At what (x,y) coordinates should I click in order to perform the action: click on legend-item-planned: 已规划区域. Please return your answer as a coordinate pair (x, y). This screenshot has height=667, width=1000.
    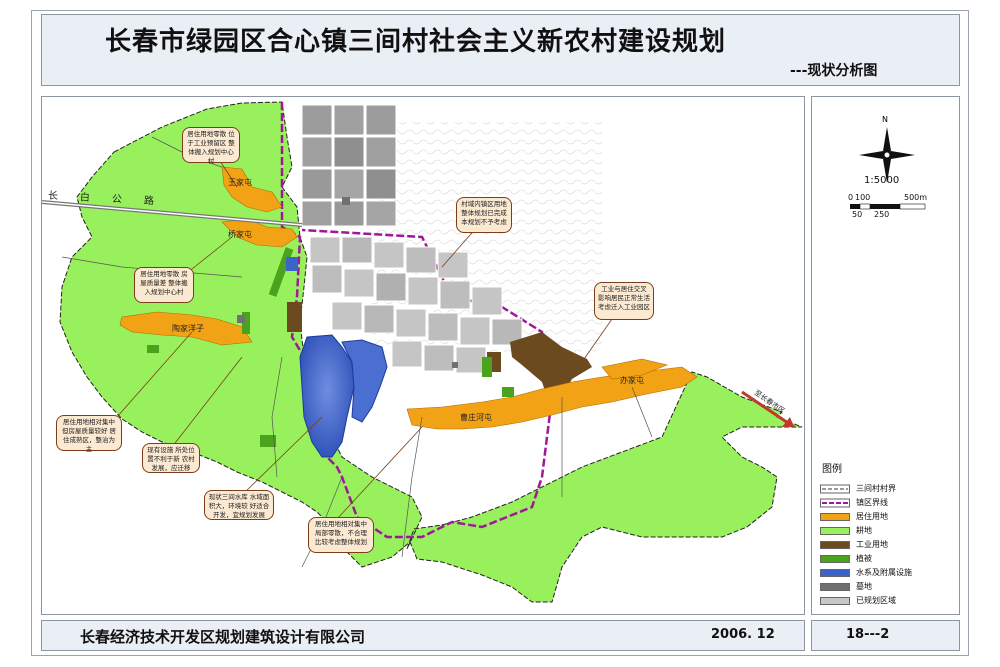
    Looking at the image, I should click on (887, 601).